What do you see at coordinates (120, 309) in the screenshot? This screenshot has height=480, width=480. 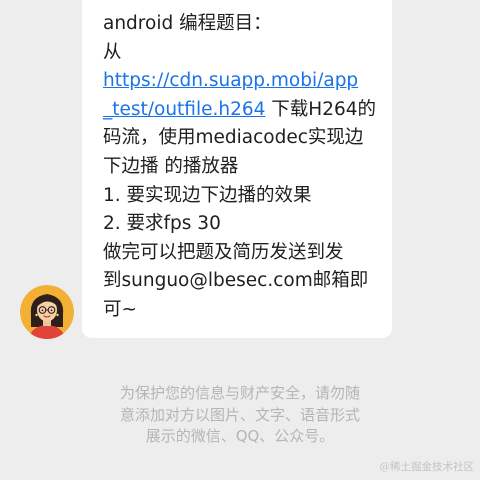 I see `message-line: 可~` at bounding box center [120, 309].